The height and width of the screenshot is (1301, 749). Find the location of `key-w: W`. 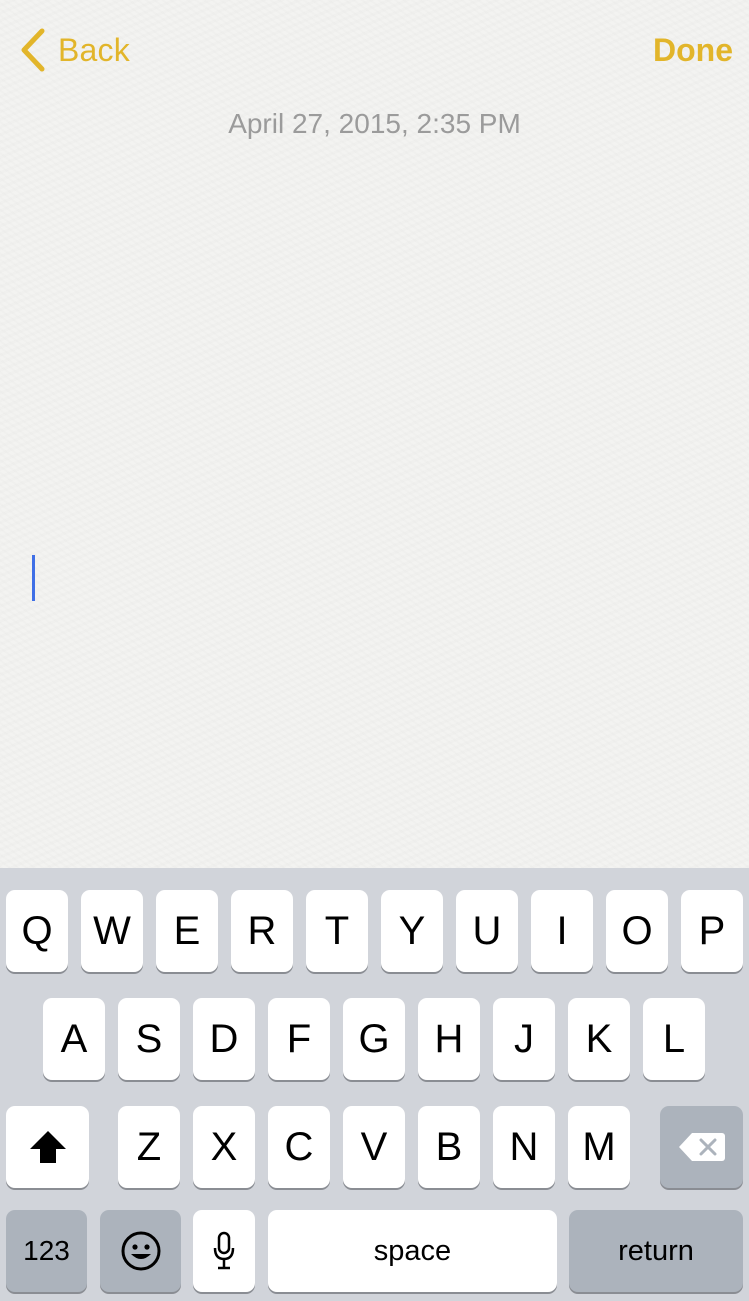

key-w: W is located at coordinates (112, 931).